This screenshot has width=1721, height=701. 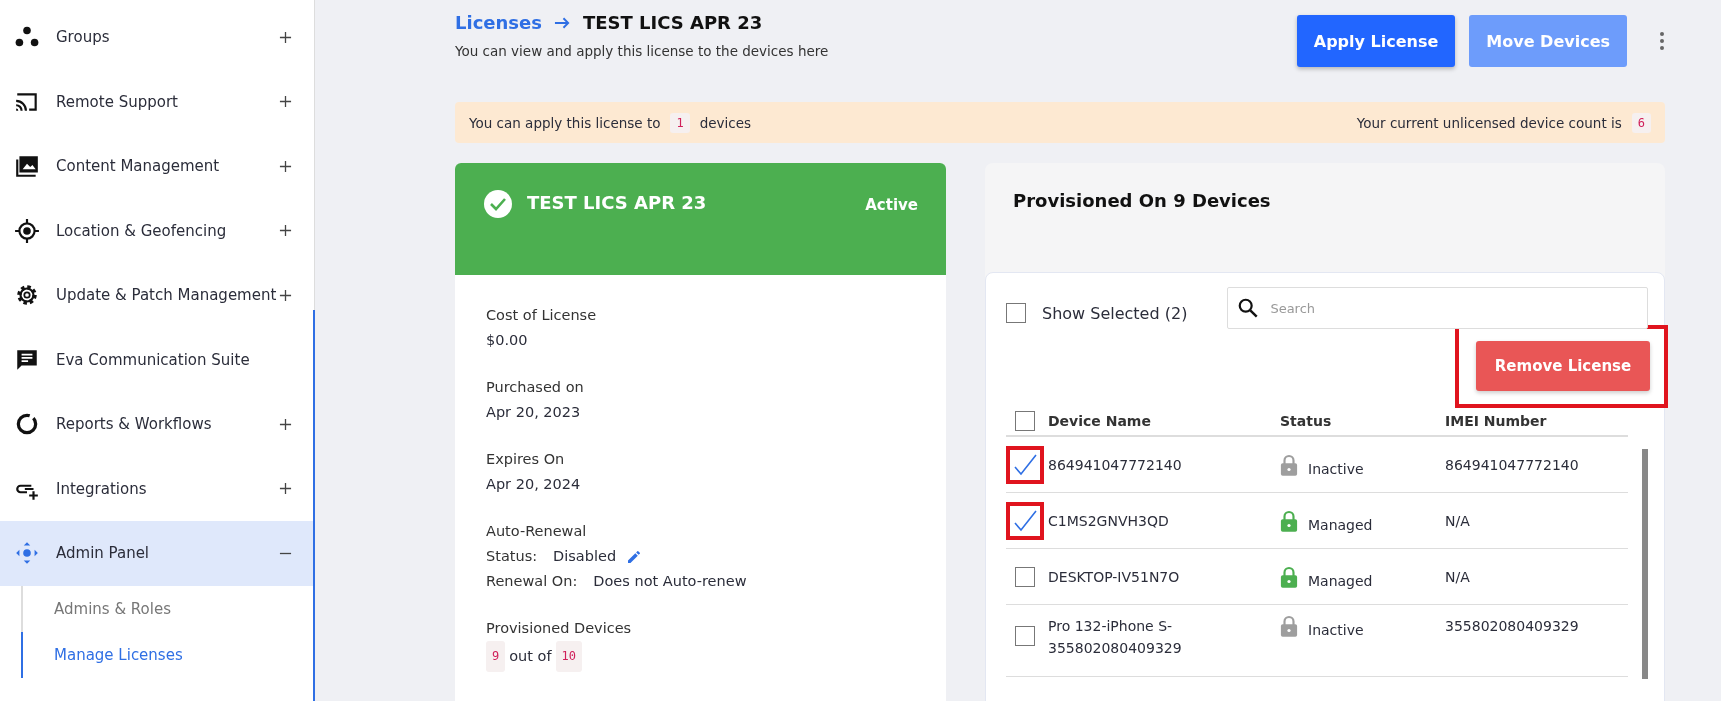 I want to click on sidebar-label: Eva Communication Suite, so click(x=153, y=359).